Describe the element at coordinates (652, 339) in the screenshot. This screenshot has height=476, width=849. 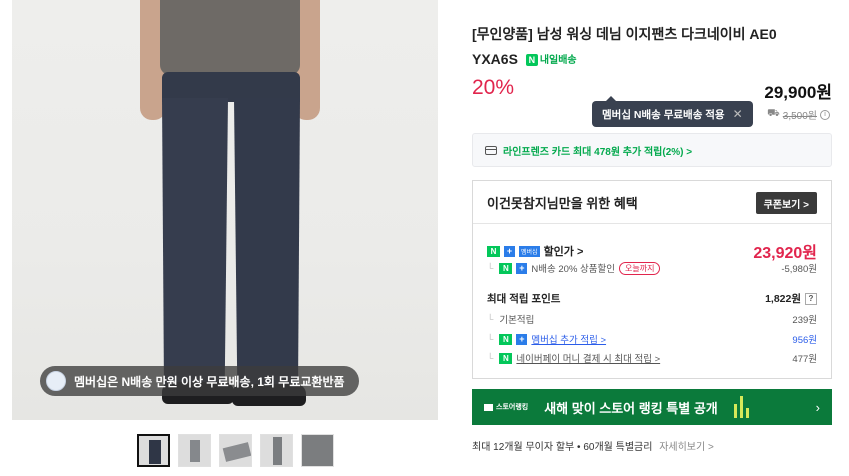
I see `membership-points-row: └ N + 멤버십 추가 적립 > 956원` at that location.